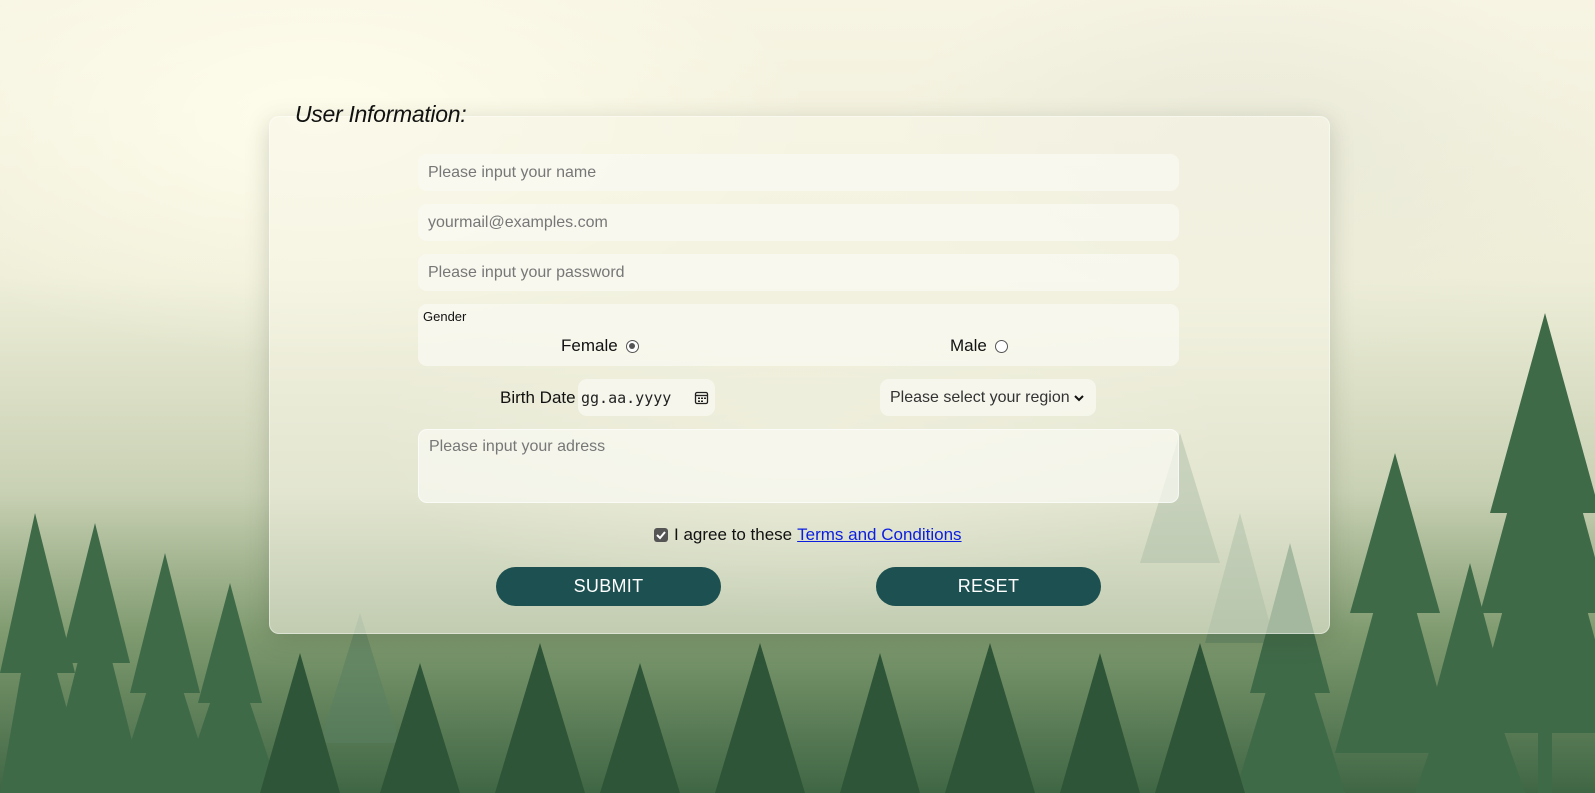  What do you see at coordinates (381, 114) in the screenshot?
I see `form-title: User Information:` at bounding box center [381, 114].